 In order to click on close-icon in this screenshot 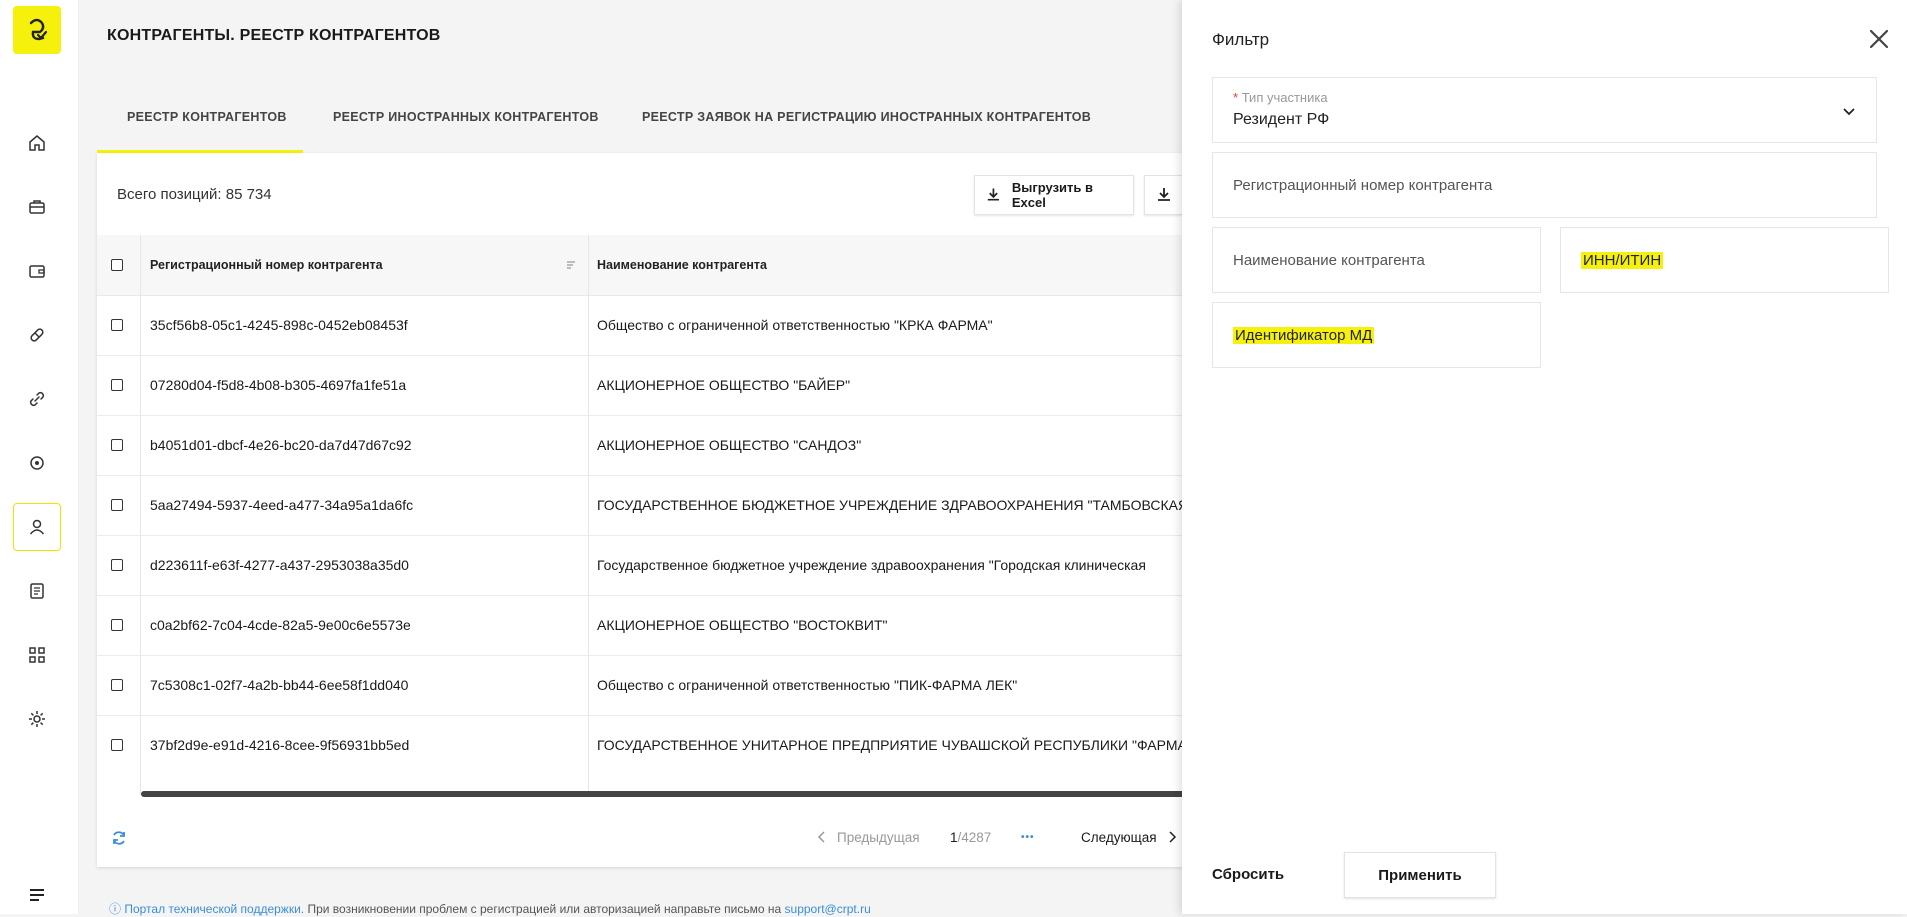, I will do `click(1879, 39)`.